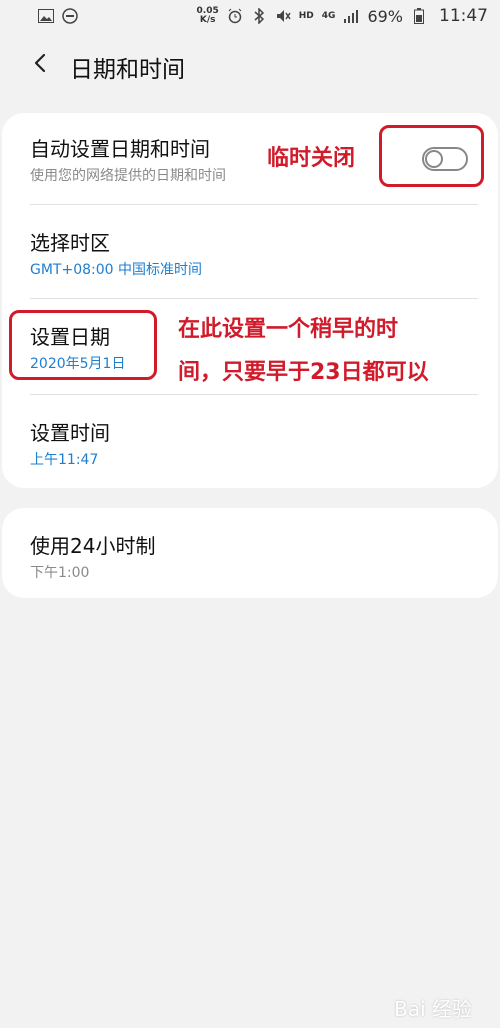  I want to click on clock: 11:47, so click(463, 16).